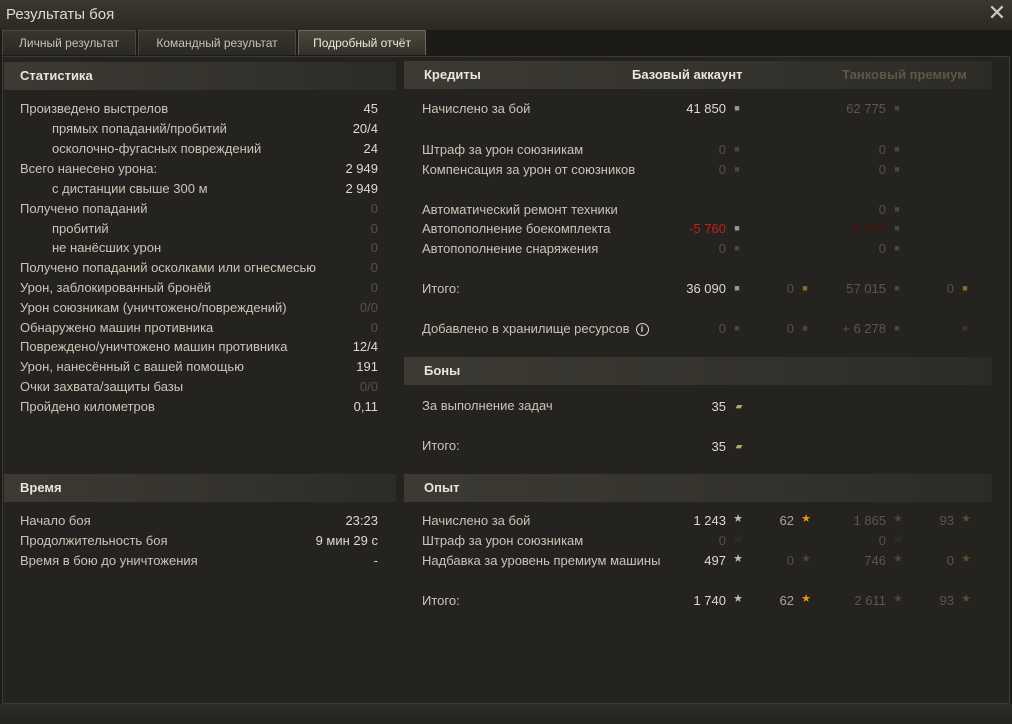 Image resolution: width=1012 pixels, height=724 pixels. What do you see at coordinates (441, 288) in the screenshot?
I see `credits-total-label: Итого:` at bounding box center [441, 288].